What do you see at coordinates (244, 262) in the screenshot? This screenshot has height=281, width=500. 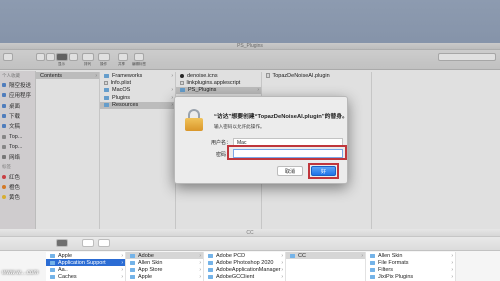 I see `list-item: Adobe Photoshop 2020 ›` at bounding box center [244, 262].